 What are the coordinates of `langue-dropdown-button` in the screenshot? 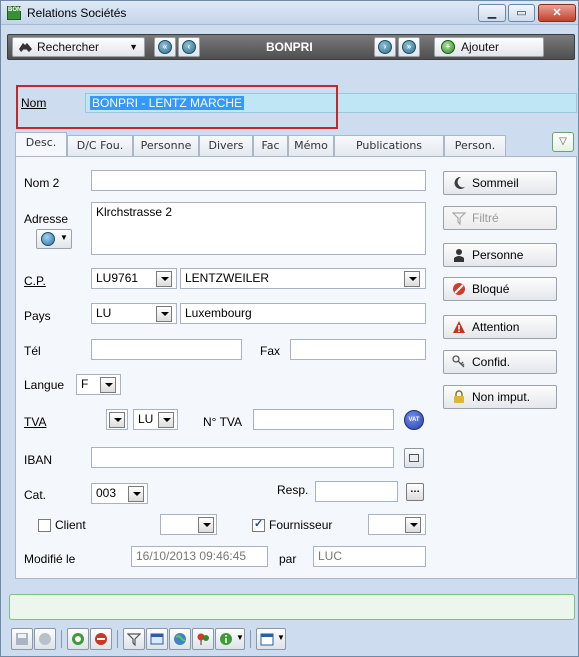 It's located at (108, 385).